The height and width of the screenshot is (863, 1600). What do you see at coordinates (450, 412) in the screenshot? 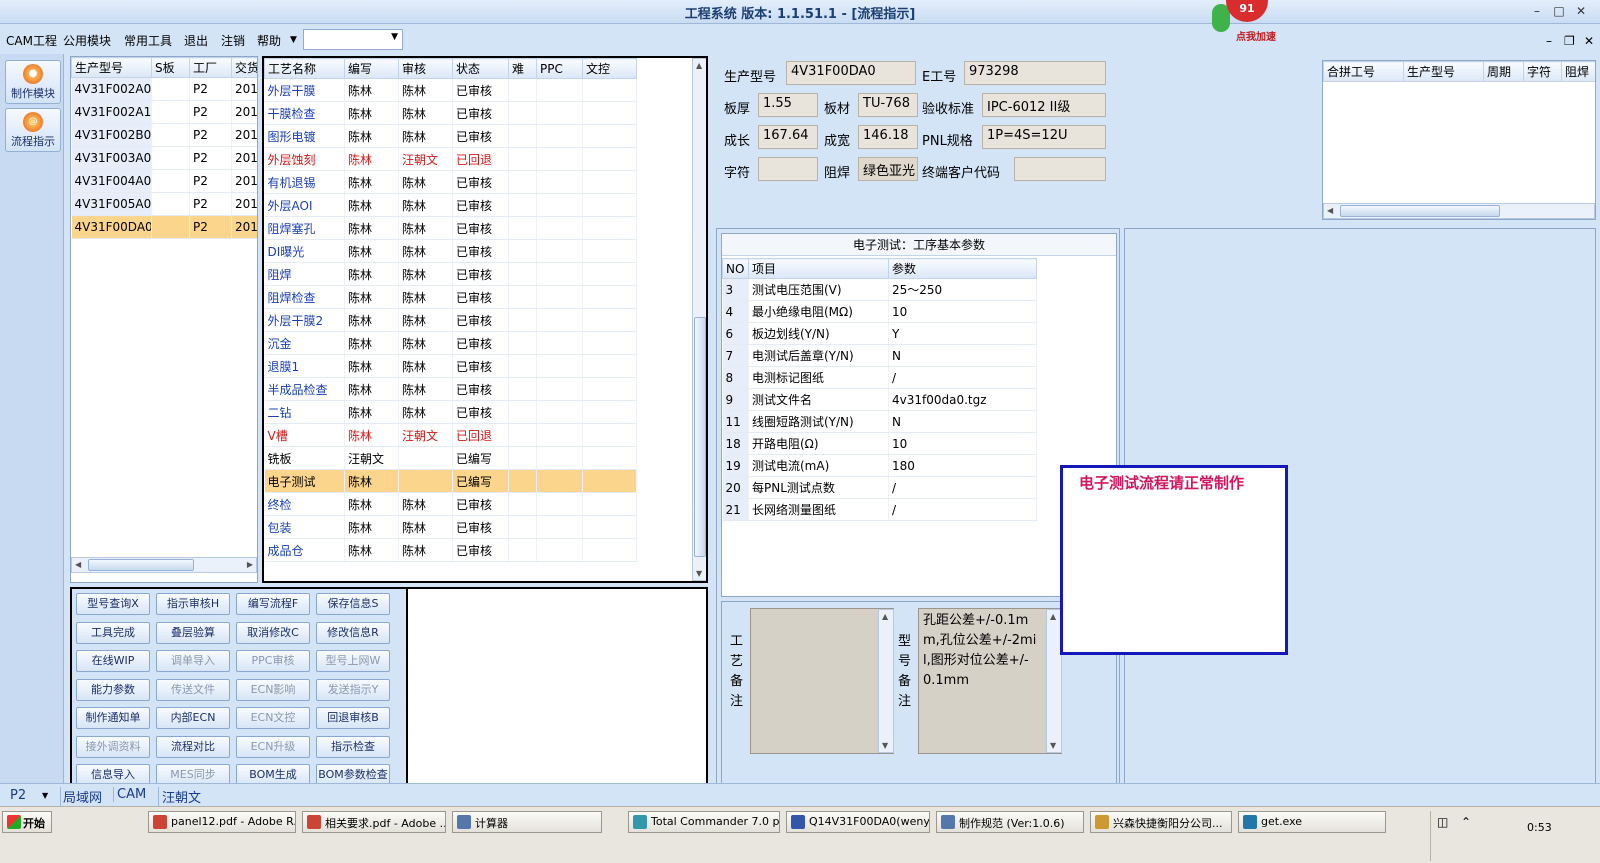
I see `table-row: 二钻 陈林 陈林 已审核` at bounding box center [450, 412].